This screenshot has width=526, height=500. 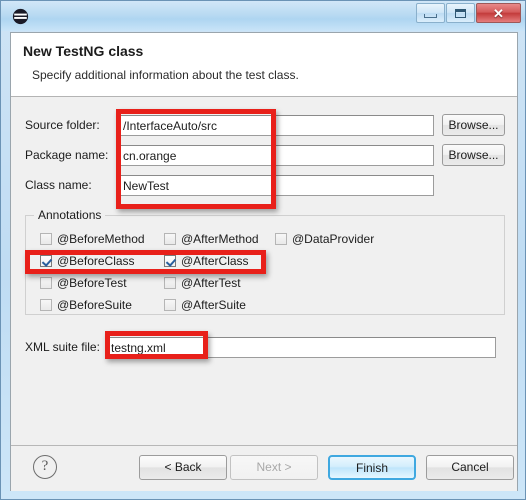 I want to click on checkbox-label: @BeforeClass, so click(x=96, y=261).